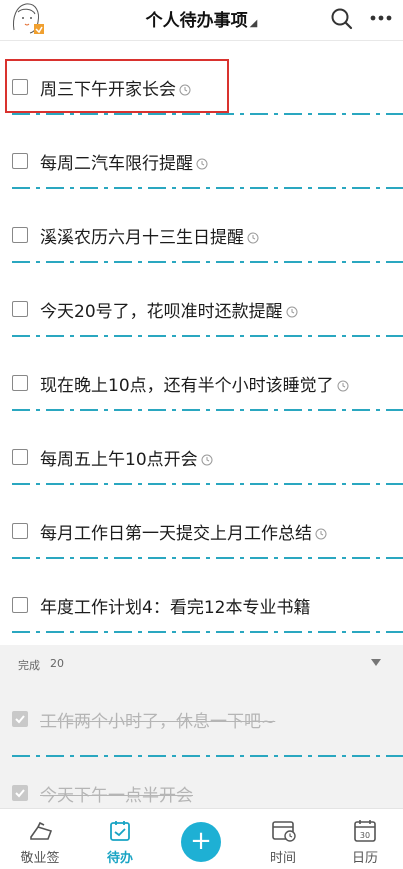 The image size is (403, 869). I want to click on time-icon, so click(284, 831).